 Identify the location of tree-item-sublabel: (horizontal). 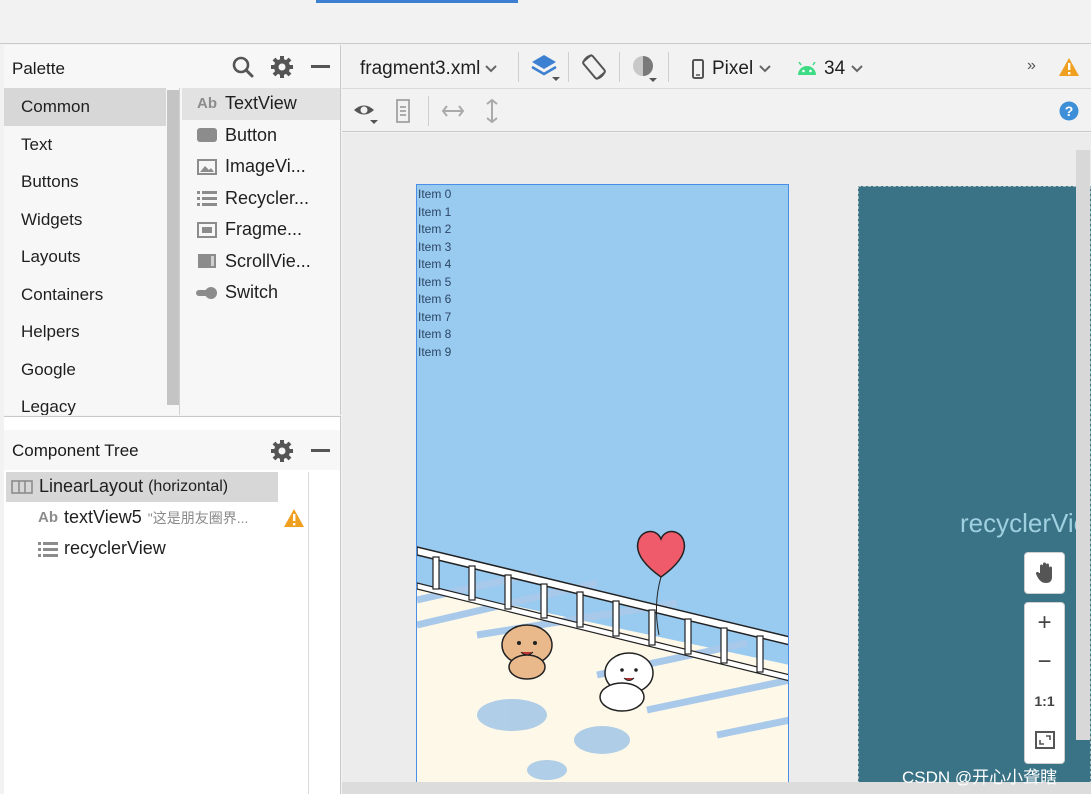
(188, 486).